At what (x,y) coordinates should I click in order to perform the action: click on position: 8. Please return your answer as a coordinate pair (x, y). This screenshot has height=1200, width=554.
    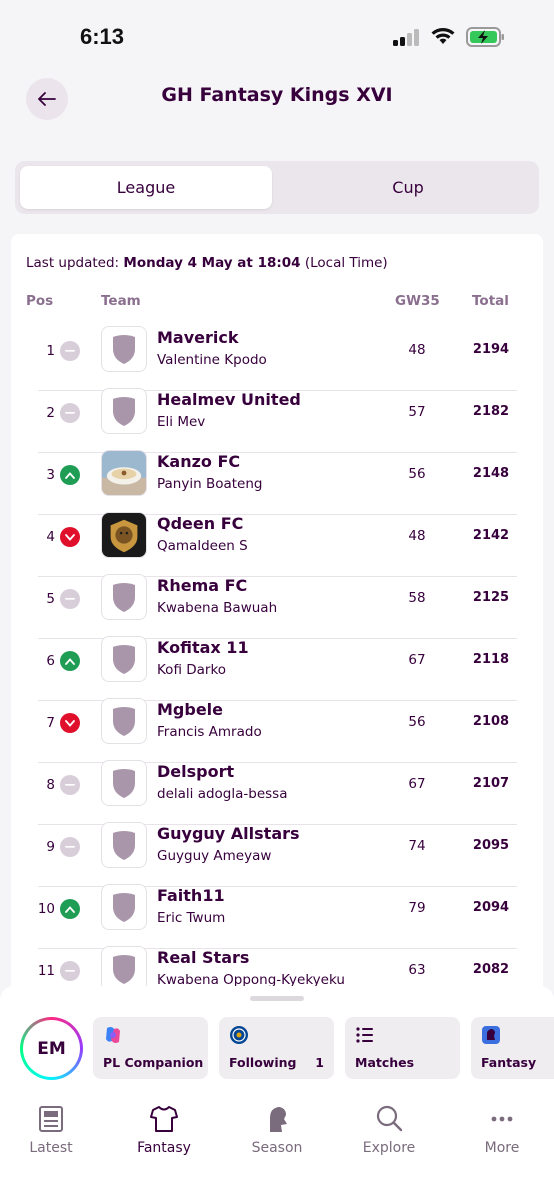
    Looking at the image, I should click on (50, 785).